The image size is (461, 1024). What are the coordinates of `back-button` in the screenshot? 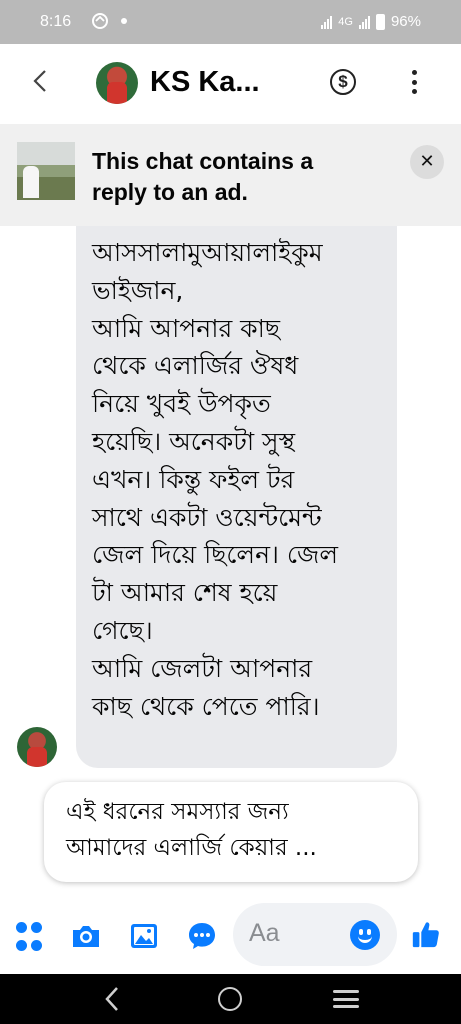 It's located at (42, 82).